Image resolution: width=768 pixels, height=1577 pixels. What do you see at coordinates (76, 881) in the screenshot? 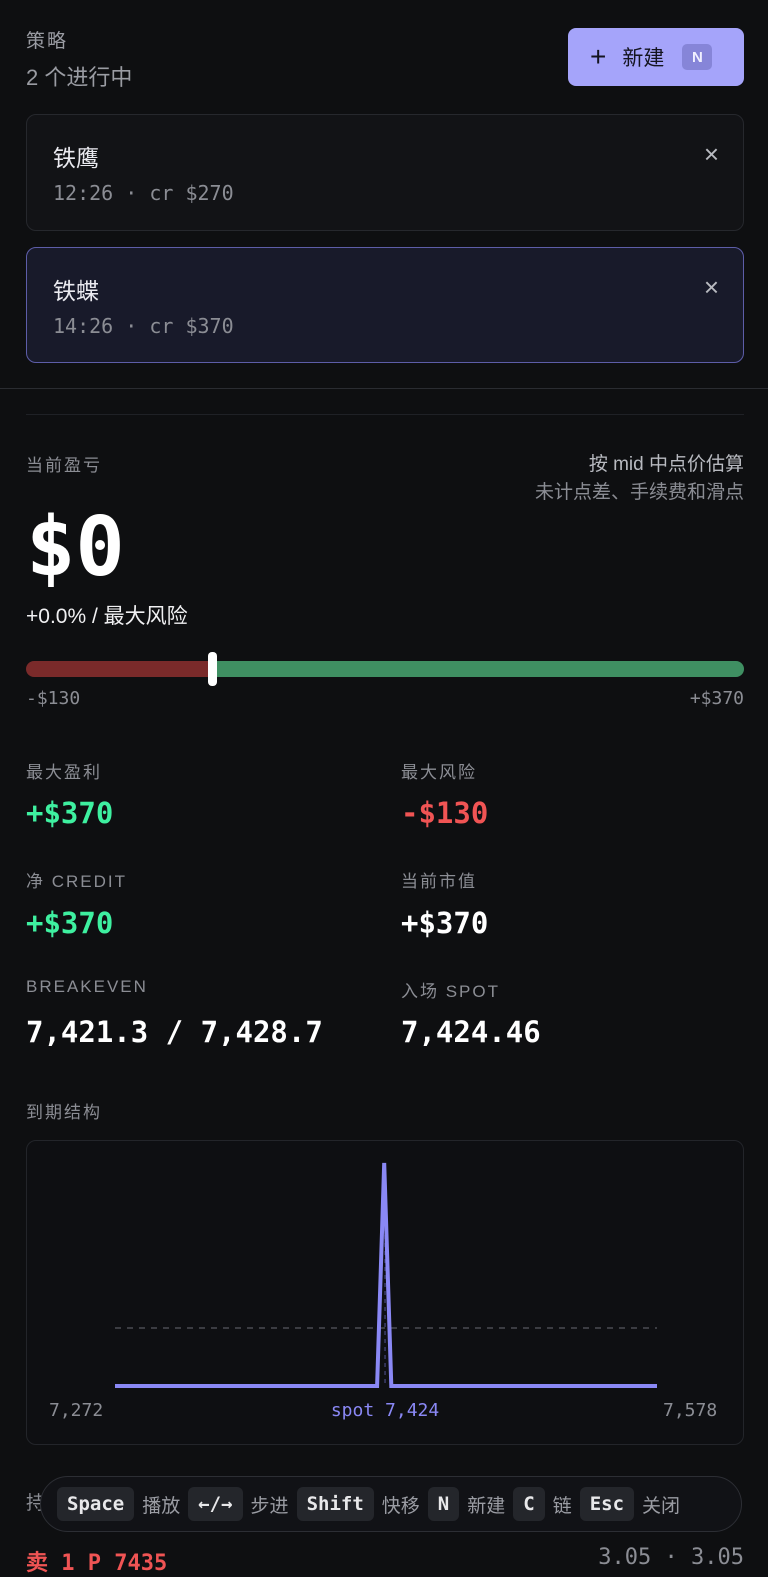
I see `net-credit-label: 净 CREDIT` at bounding box center [76, 881].